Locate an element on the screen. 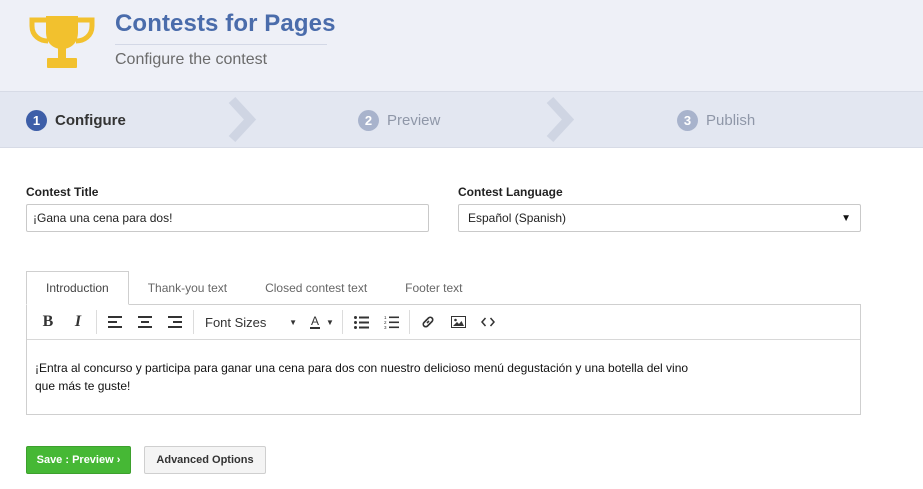 The height and width of the screenshot is (489, 923). contest-title-input is located at coordinates (227, 218).